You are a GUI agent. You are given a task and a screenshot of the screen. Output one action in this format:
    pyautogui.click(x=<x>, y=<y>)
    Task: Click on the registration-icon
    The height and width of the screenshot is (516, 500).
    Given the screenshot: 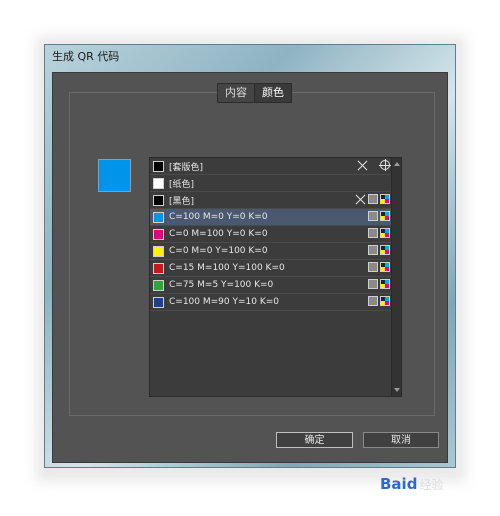 What is the action you would take?
    pyautogui.click(x=385, y=165)
    